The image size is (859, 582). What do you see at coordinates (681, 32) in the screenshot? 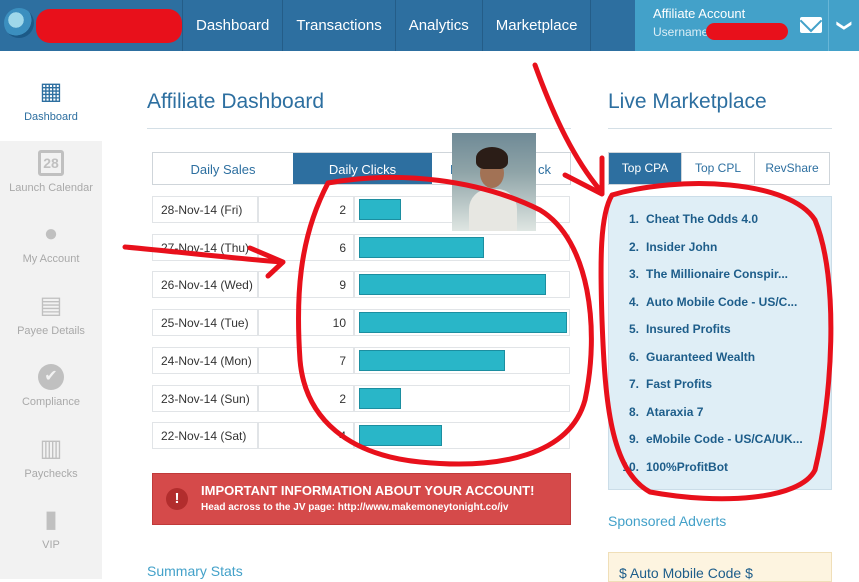
I see `account-username: Username` at bounding box center [681, 32].